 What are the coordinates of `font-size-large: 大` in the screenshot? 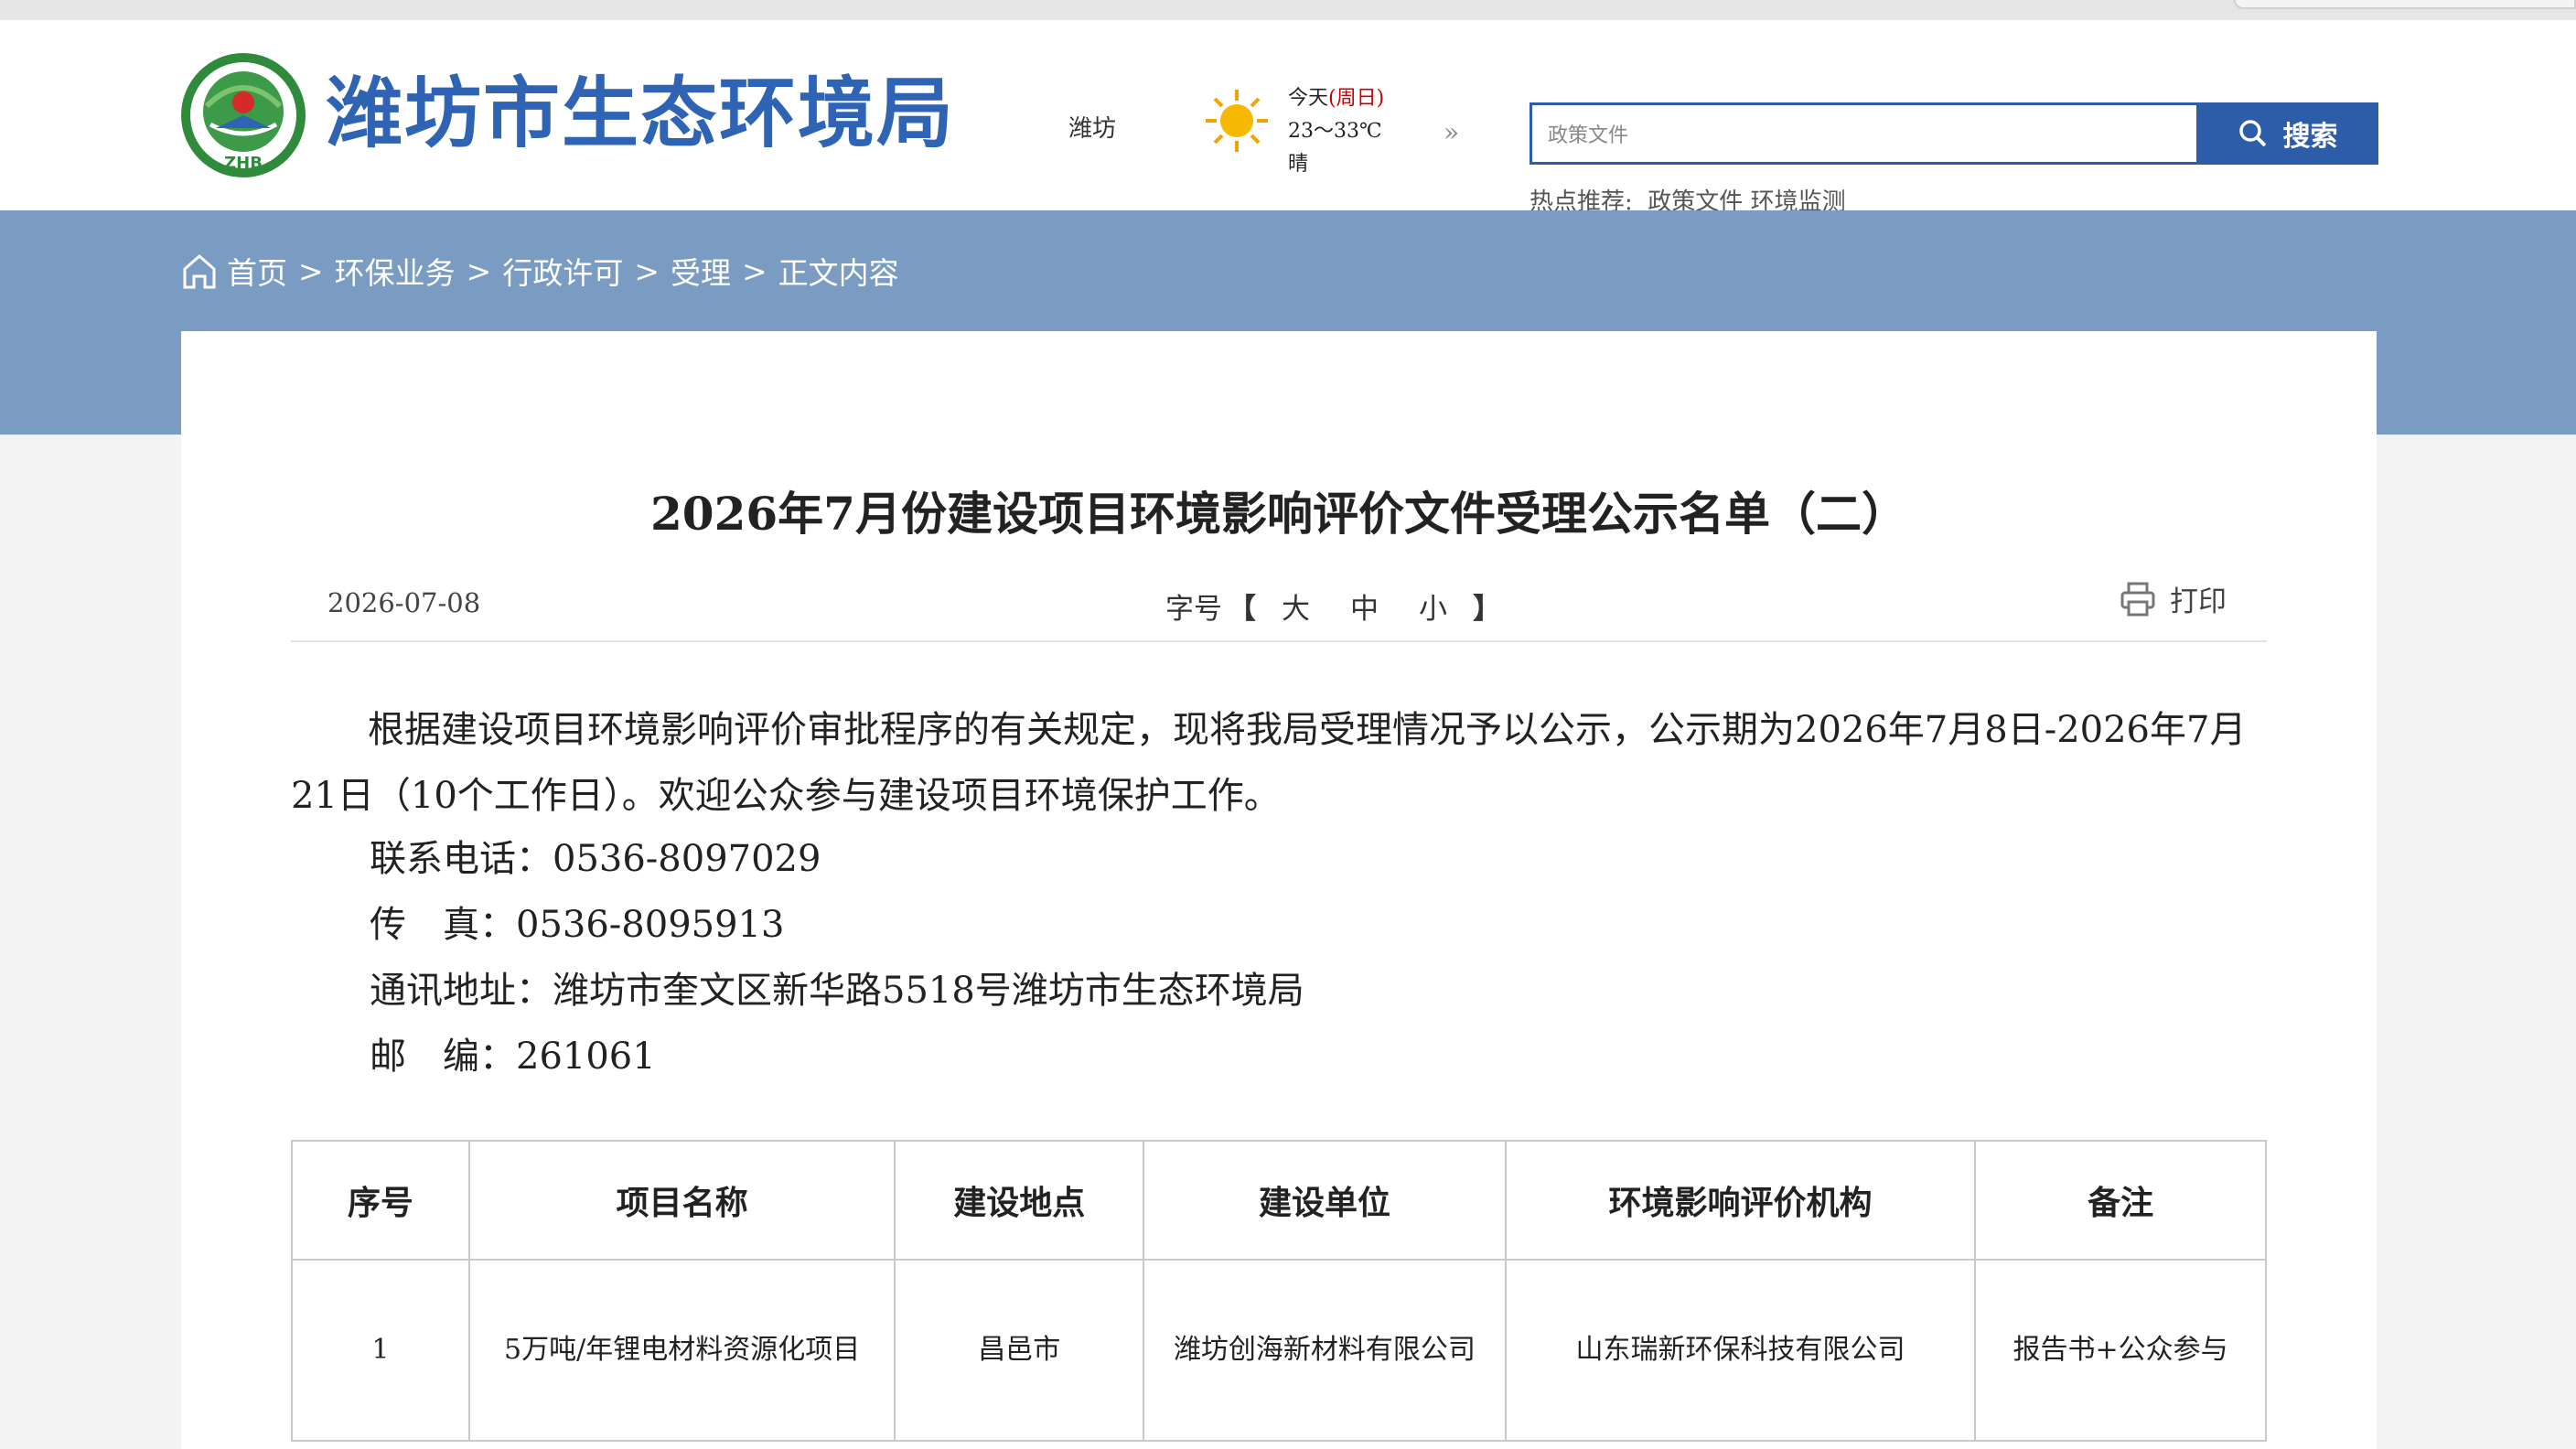 It's located at (1296, 610).